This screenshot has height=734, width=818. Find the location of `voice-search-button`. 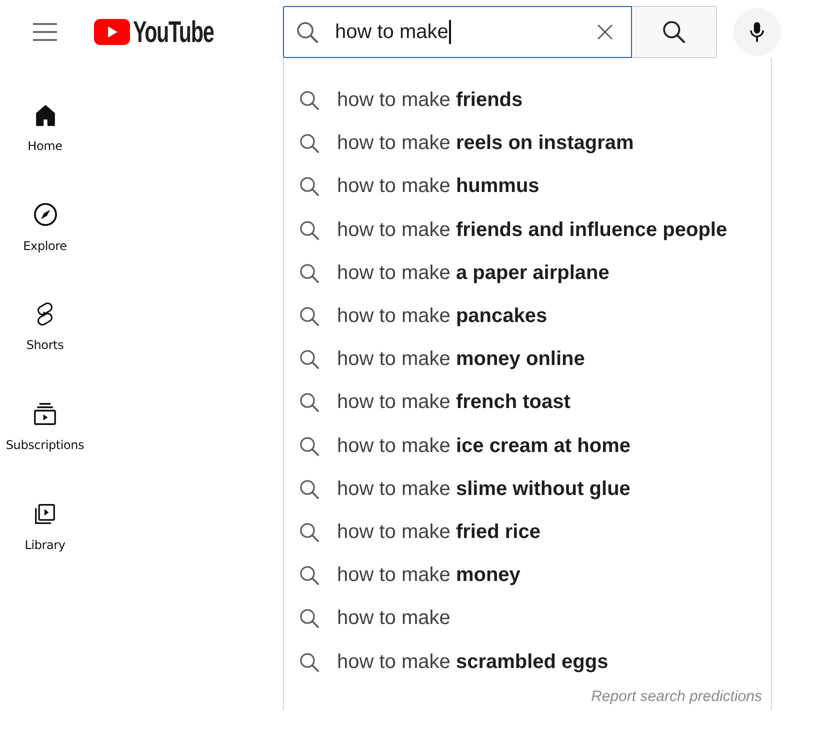

voice-search-button is located at coordinates (757, 32).